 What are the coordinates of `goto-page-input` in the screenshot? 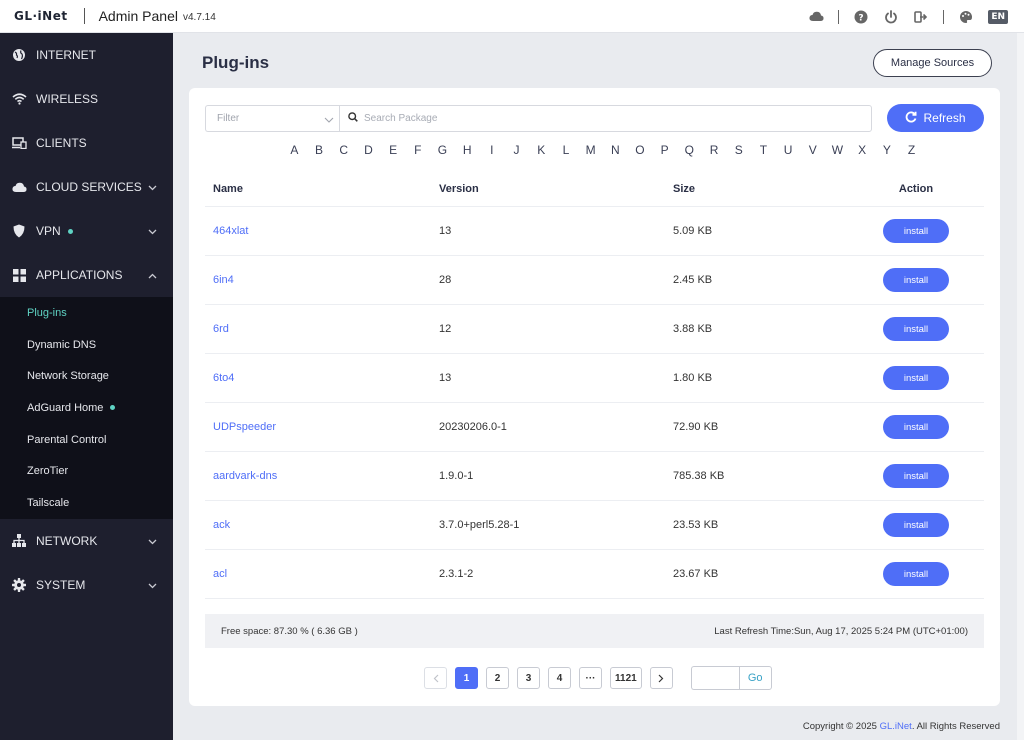 It's located at (714, 678).